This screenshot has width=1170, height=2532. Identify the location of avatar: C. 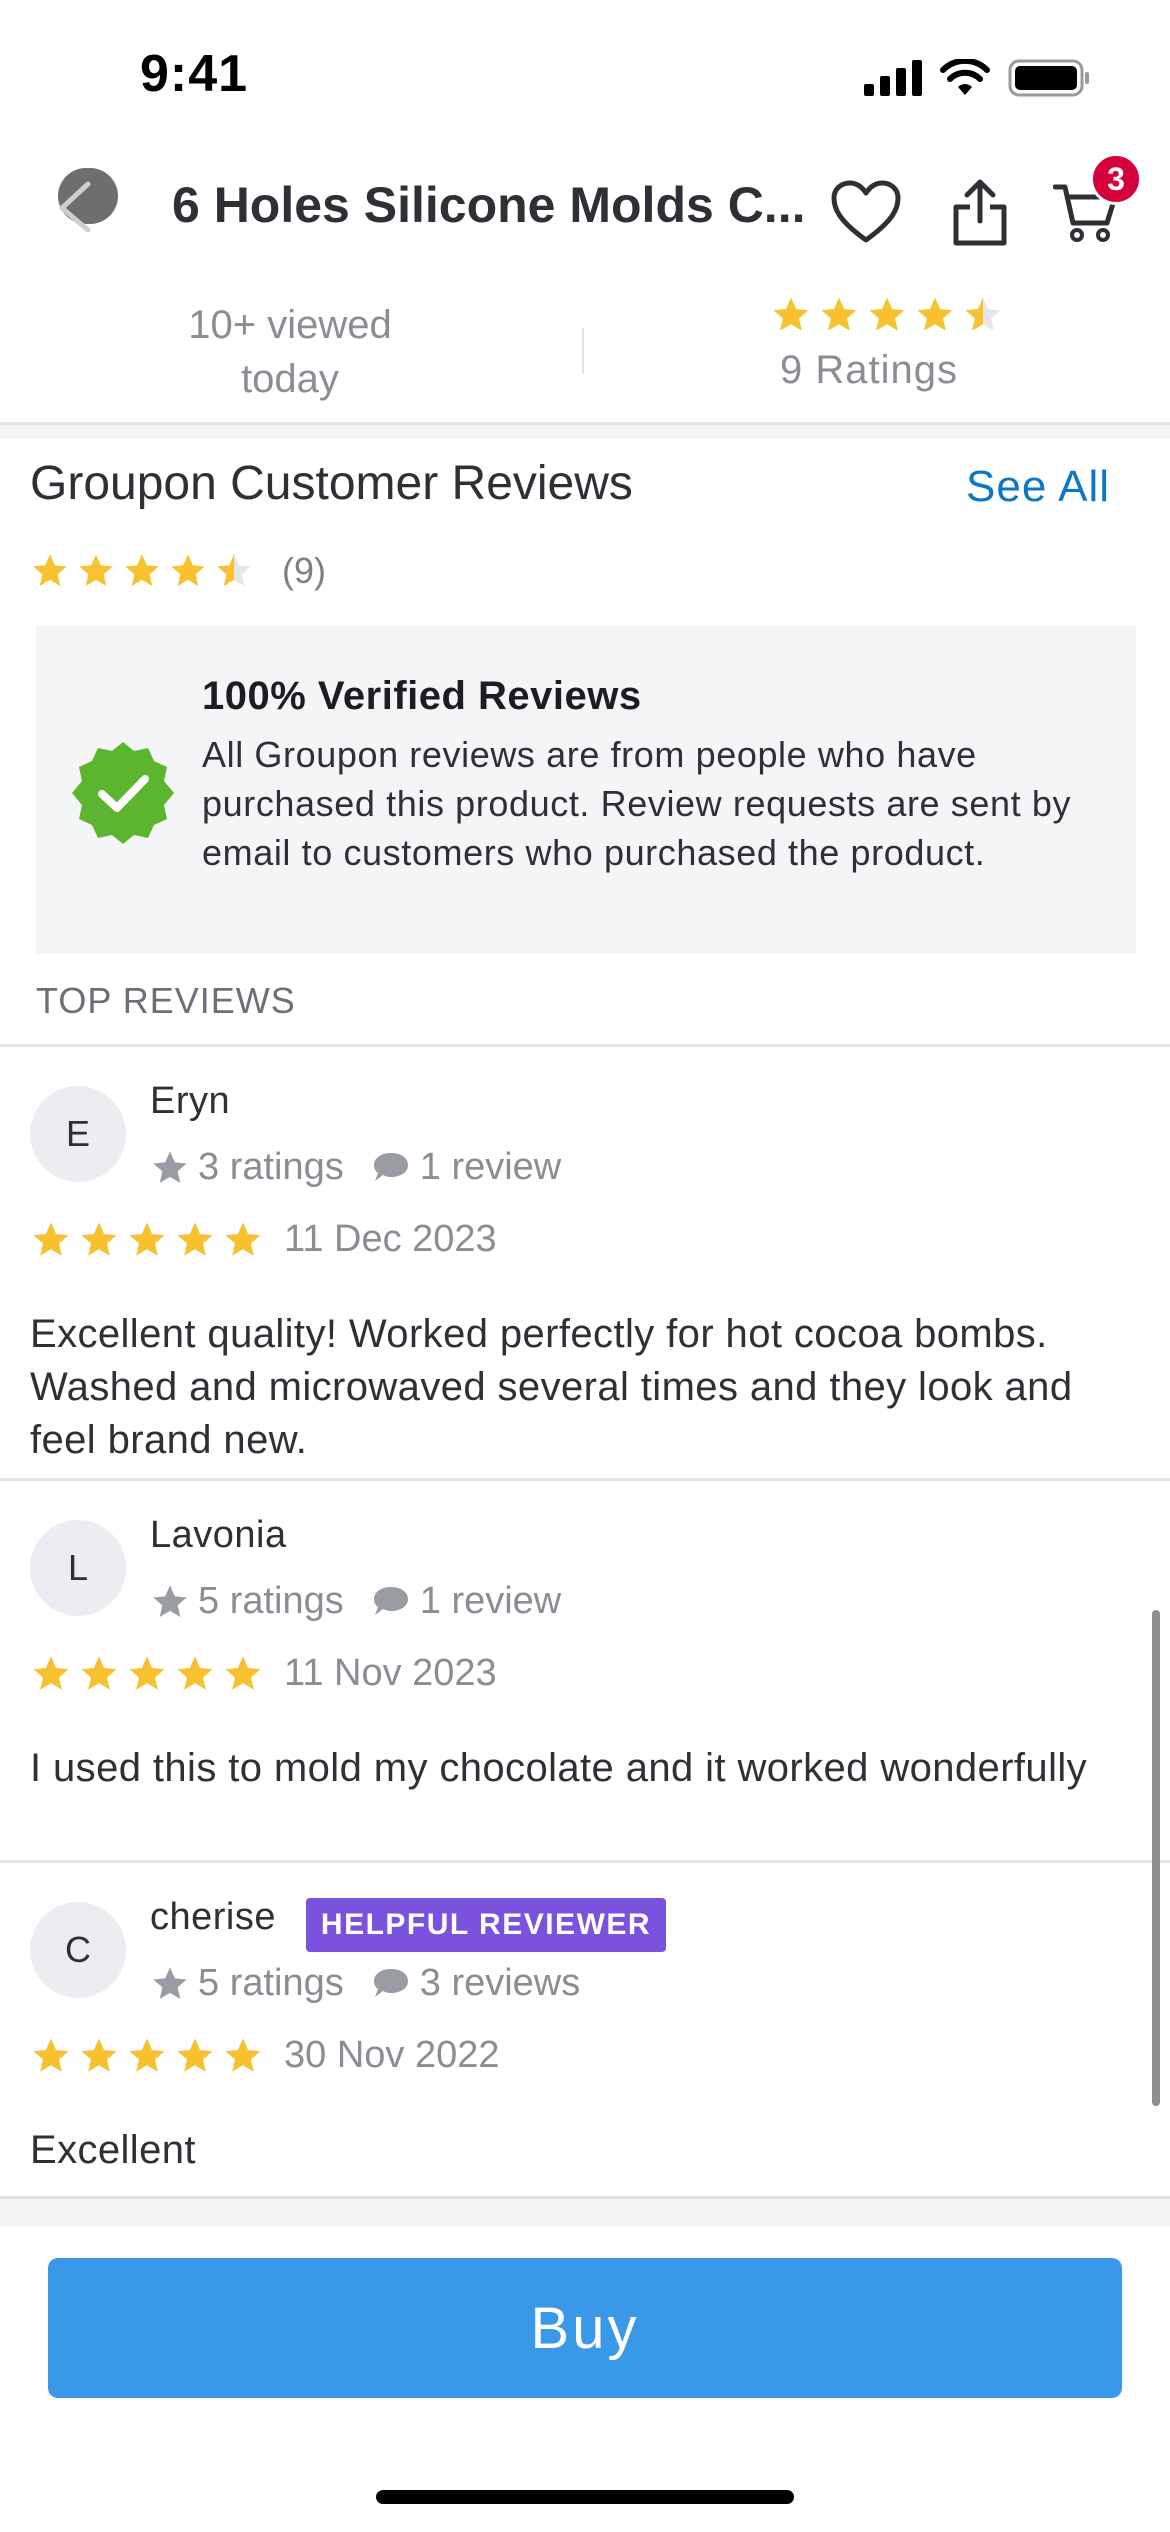
(78, 1950).